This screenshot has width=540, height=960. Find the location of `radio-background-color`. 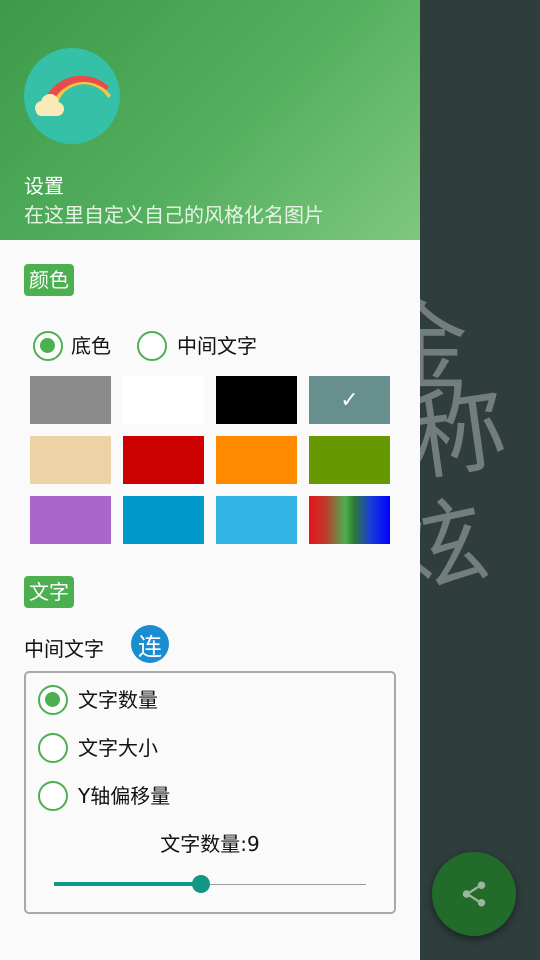

radio-background-color is located at coordinates (48, 346).